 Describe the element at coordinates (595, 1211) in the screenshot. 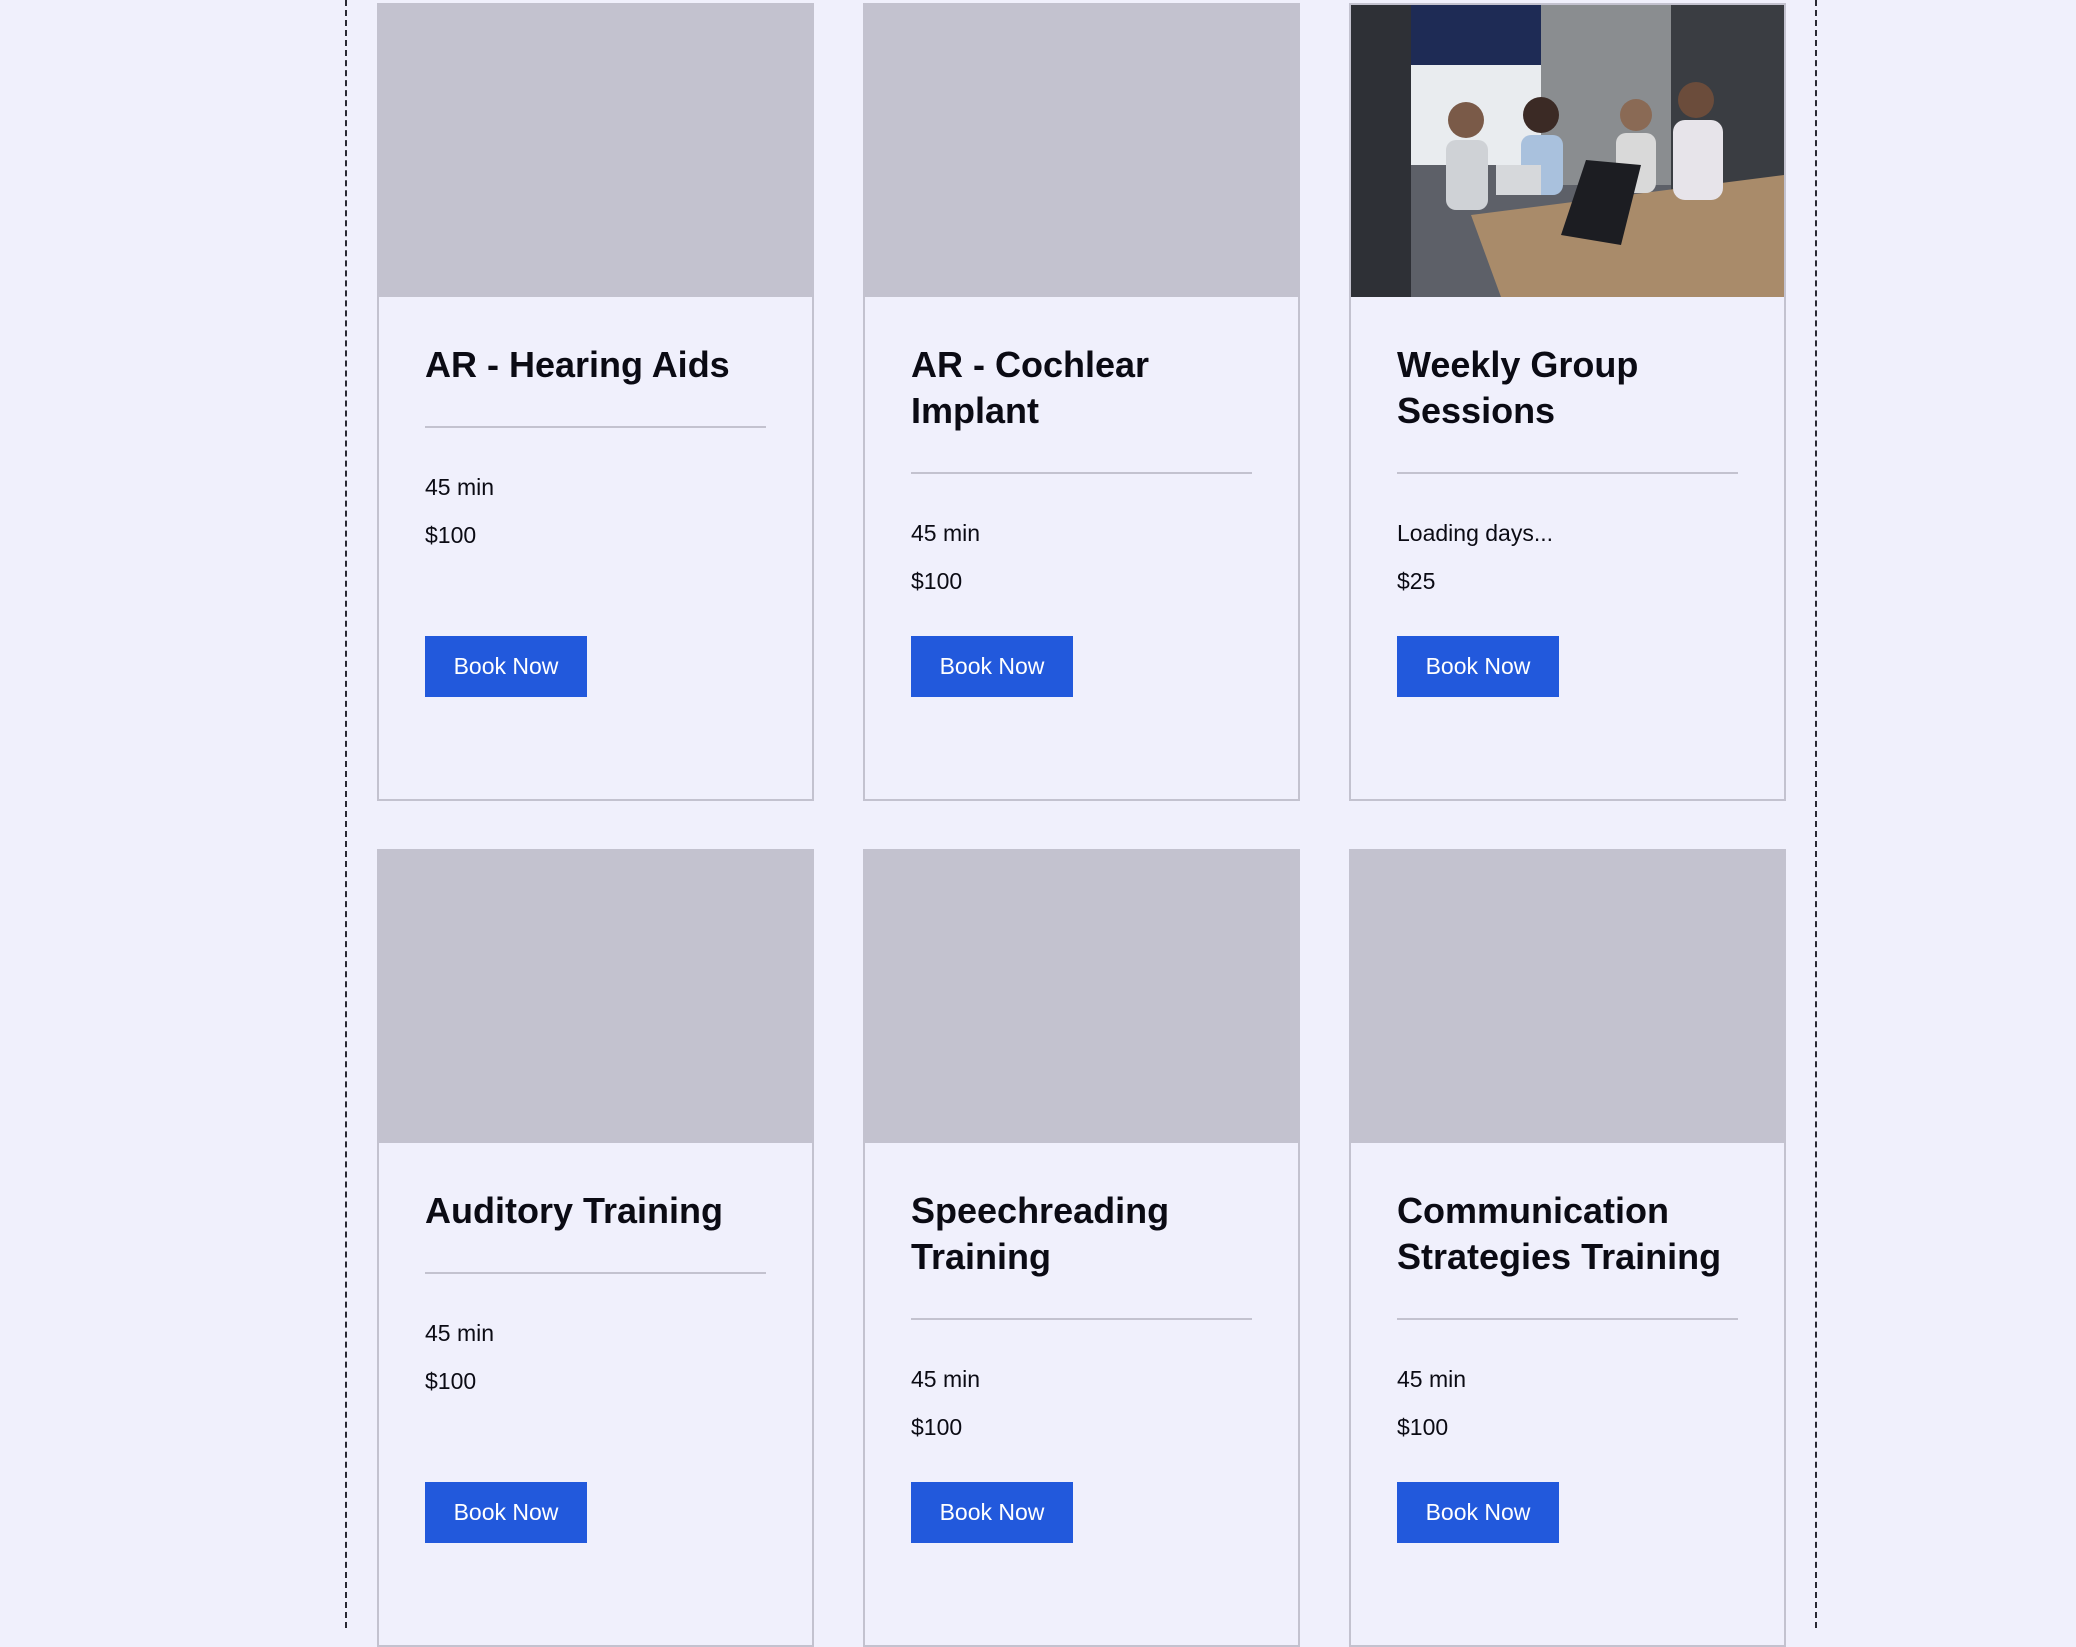

I see `service-title: Auditory Training` at that location.